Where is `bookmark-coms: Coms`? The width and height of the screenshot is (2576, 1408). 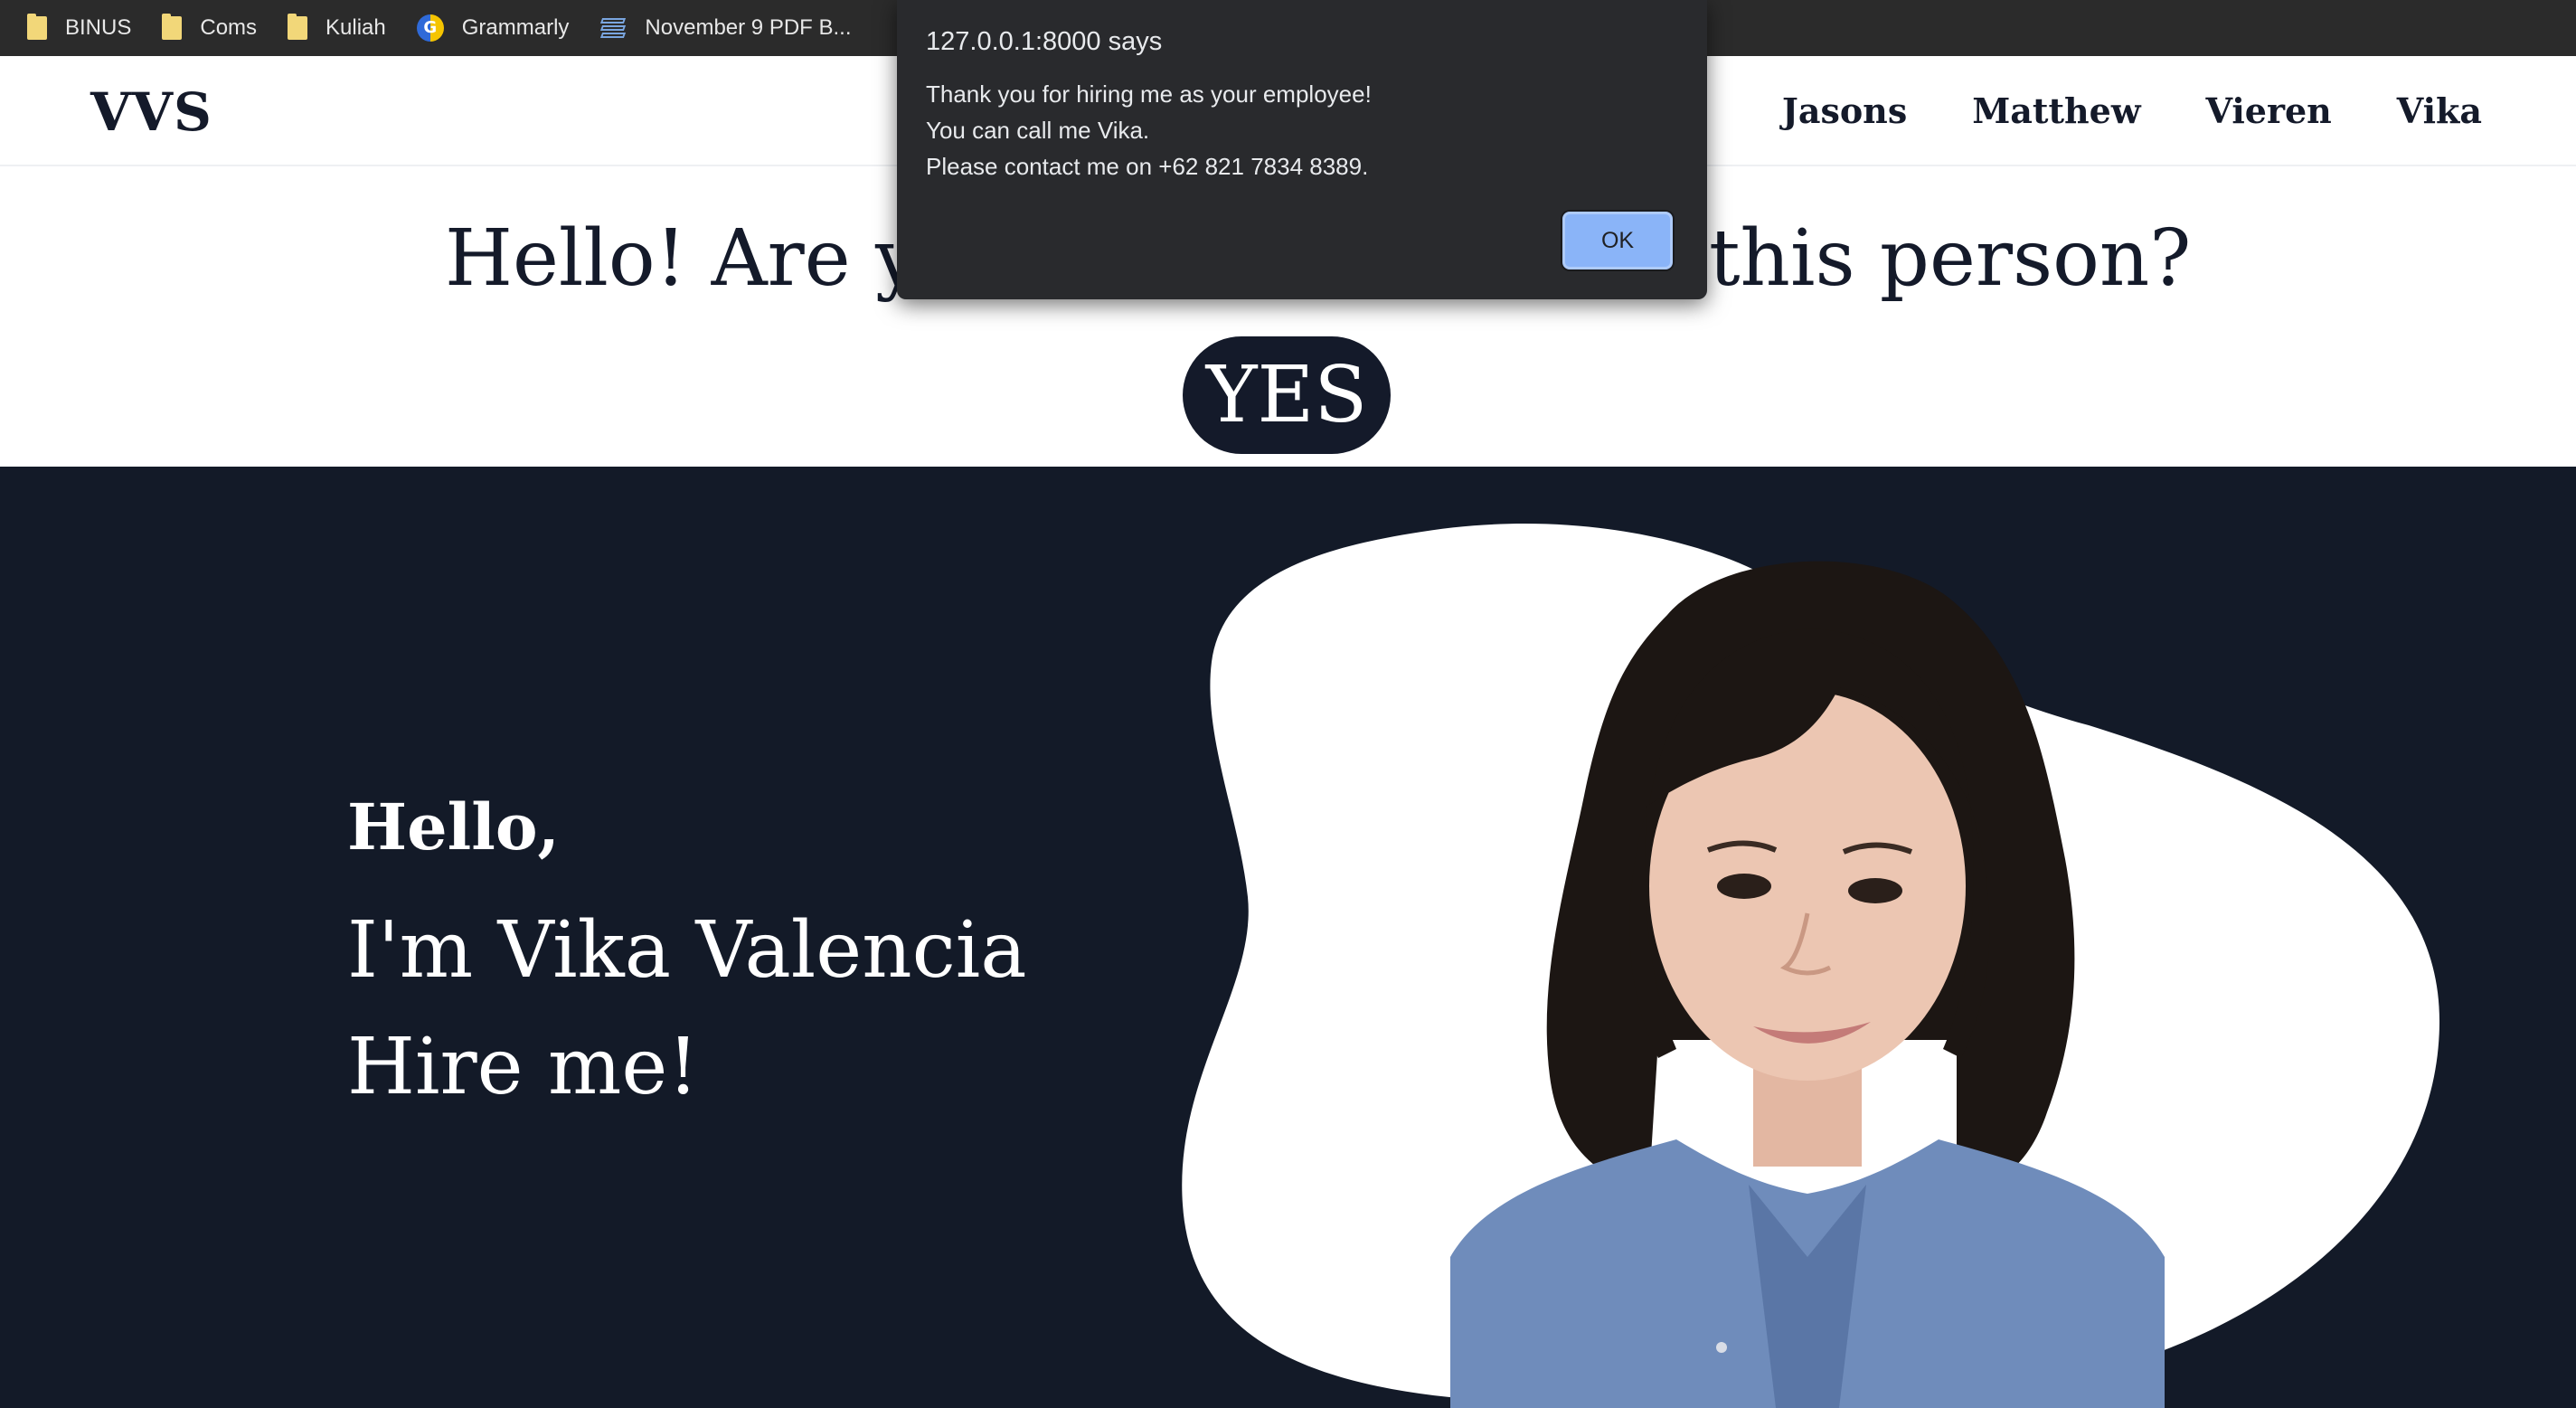
bookmark-coms: Coms is located at coordinates (210, 27).